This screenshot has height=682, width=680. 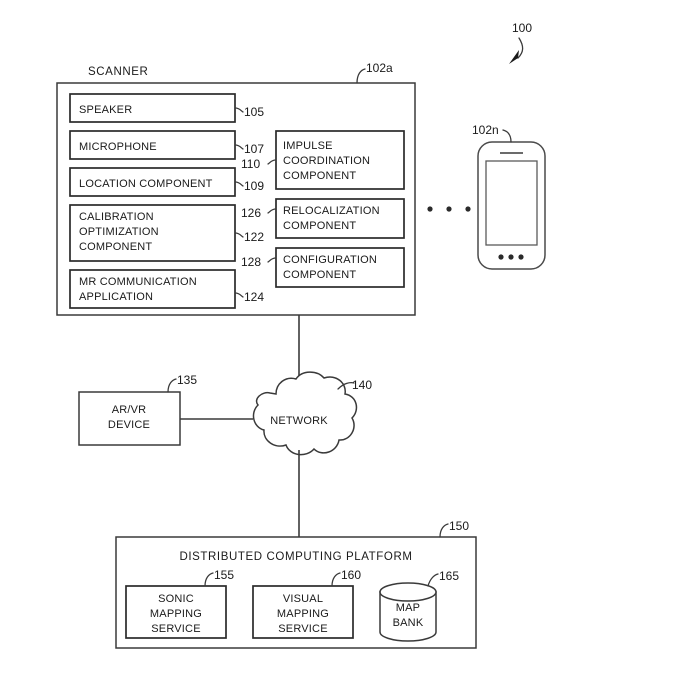 What do you see at coordinates (305, 413) in the screenshot?
I see `network-cloud-shape` at bounding box center [305, 413].